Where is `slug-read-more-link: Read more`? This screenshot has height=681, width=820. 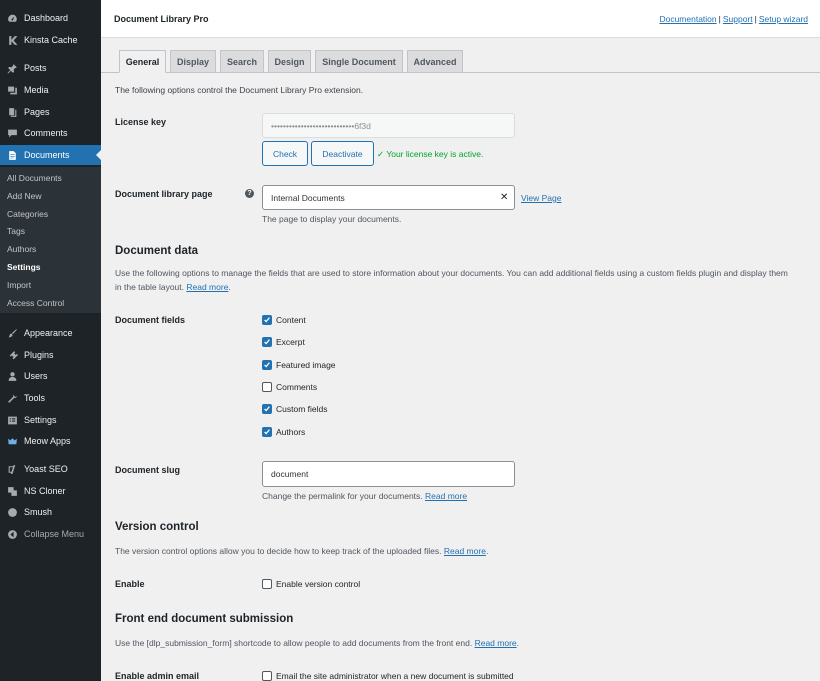
slug-read-more-link: Read more is located at coordinates (446, 496).